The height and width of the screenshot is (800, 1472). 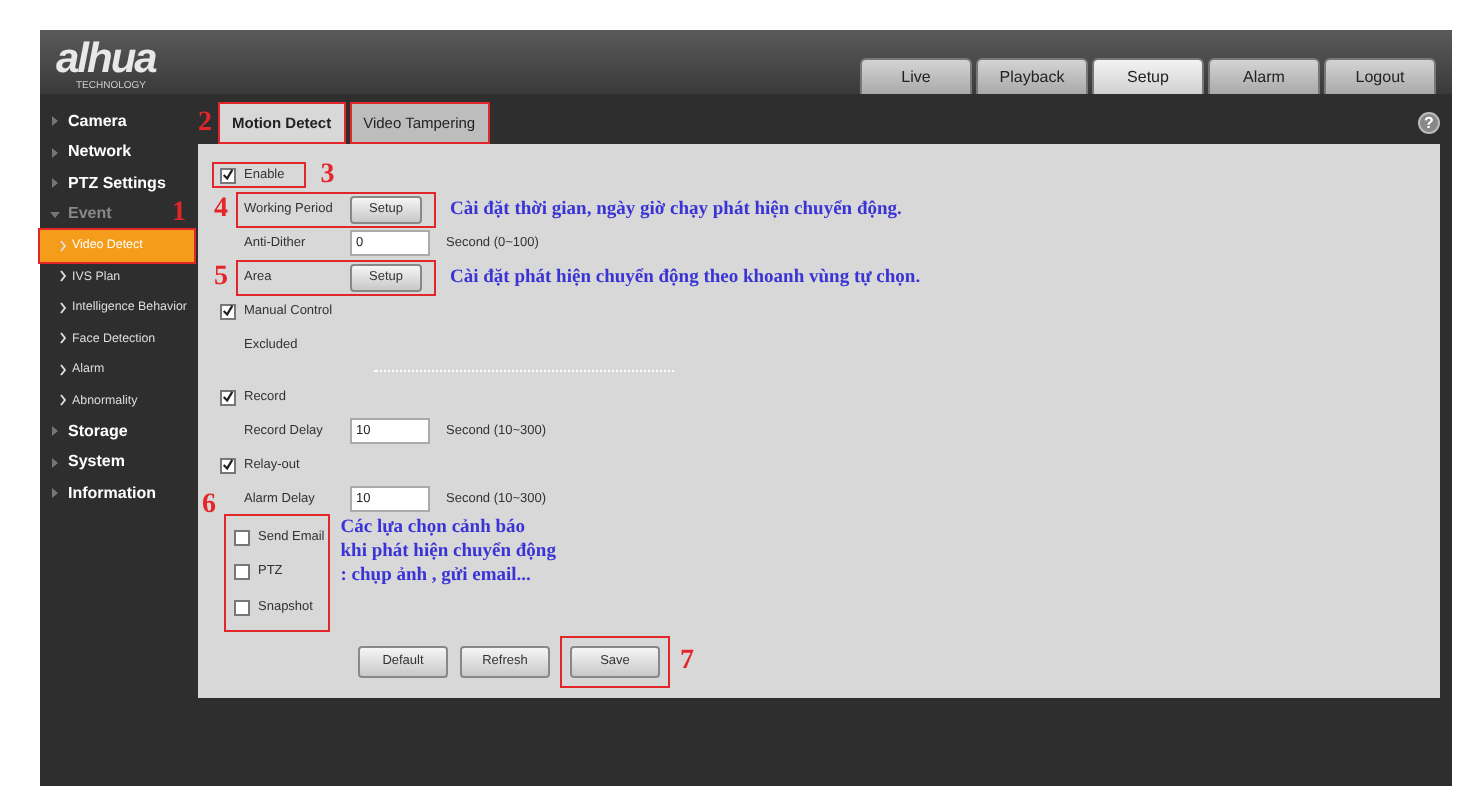 What do you see at coordinates (221, 276) in the screenshot?
I see `annotation-number: 5` at bounding box center [221, 276].